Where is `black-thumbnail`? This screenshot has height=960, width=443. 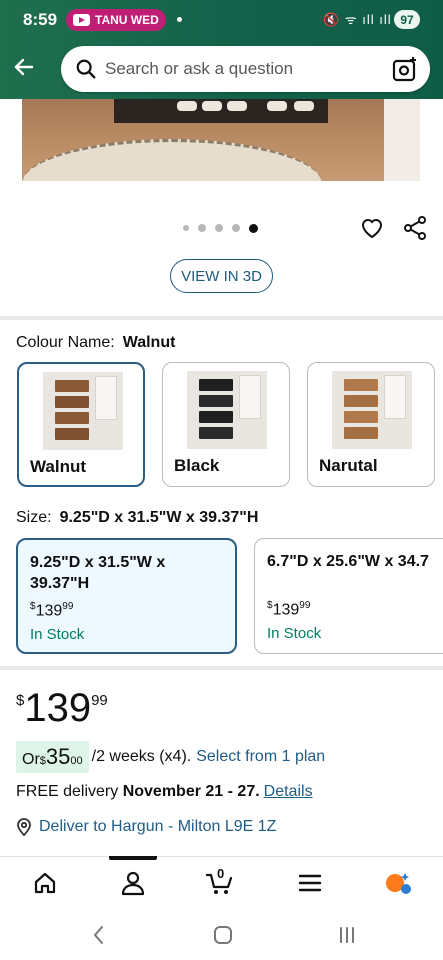 black-thumbnail is located at coordinates (227, 410).